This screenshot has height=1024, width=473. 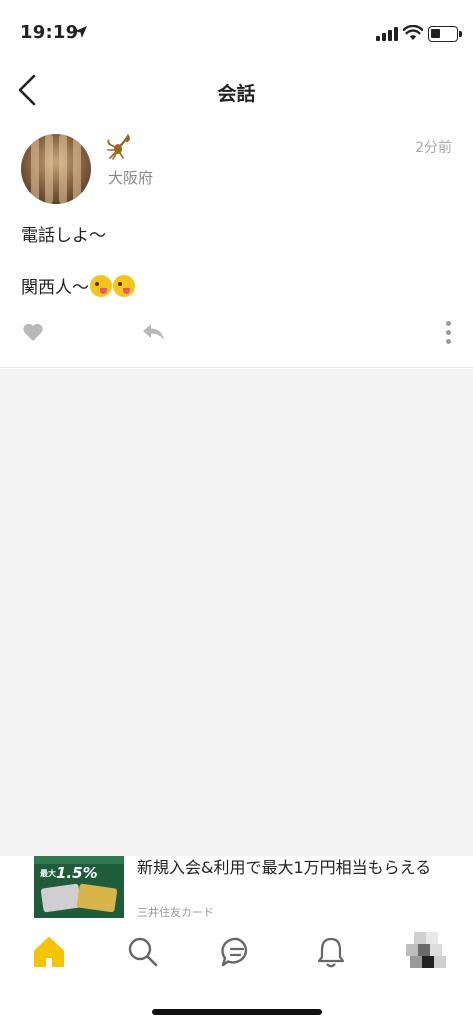 What do you see at coordinates (331, 952) in the screenshot?
I see `bell-icon` at bounding box center [331, 952].